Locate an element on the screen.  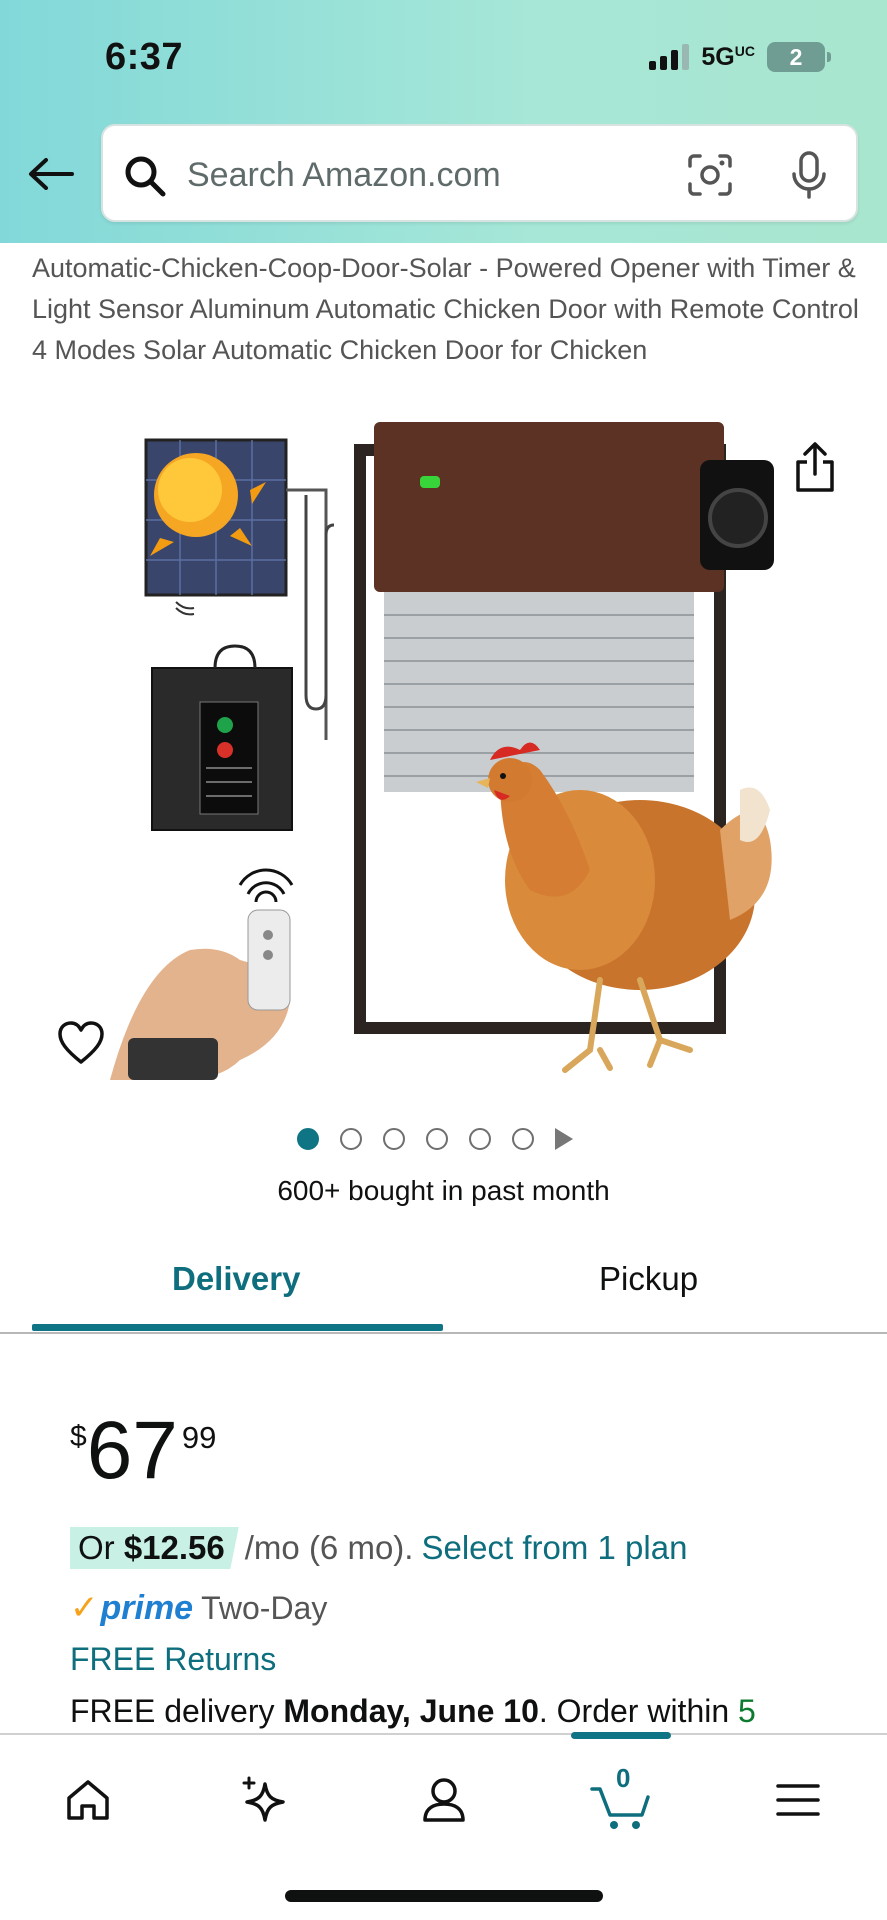
image-carousel-dots is located at coordinates (435, 1139).